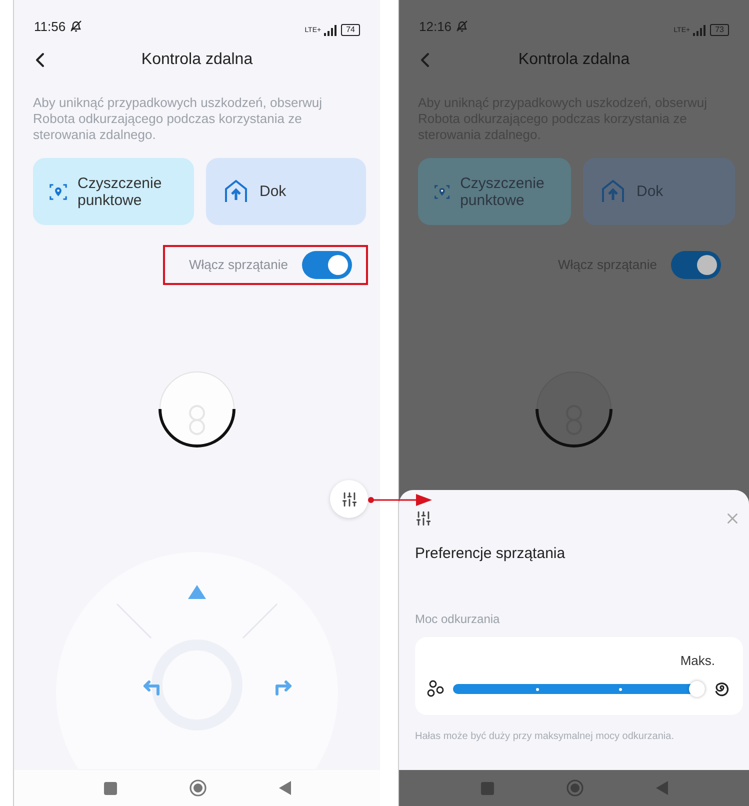 This screenshot has width=749, height=806. What do you see at coordinates (719, 30) in the screenshot?
I see `battery-indicator: 73` at bounding box center [719, 30].